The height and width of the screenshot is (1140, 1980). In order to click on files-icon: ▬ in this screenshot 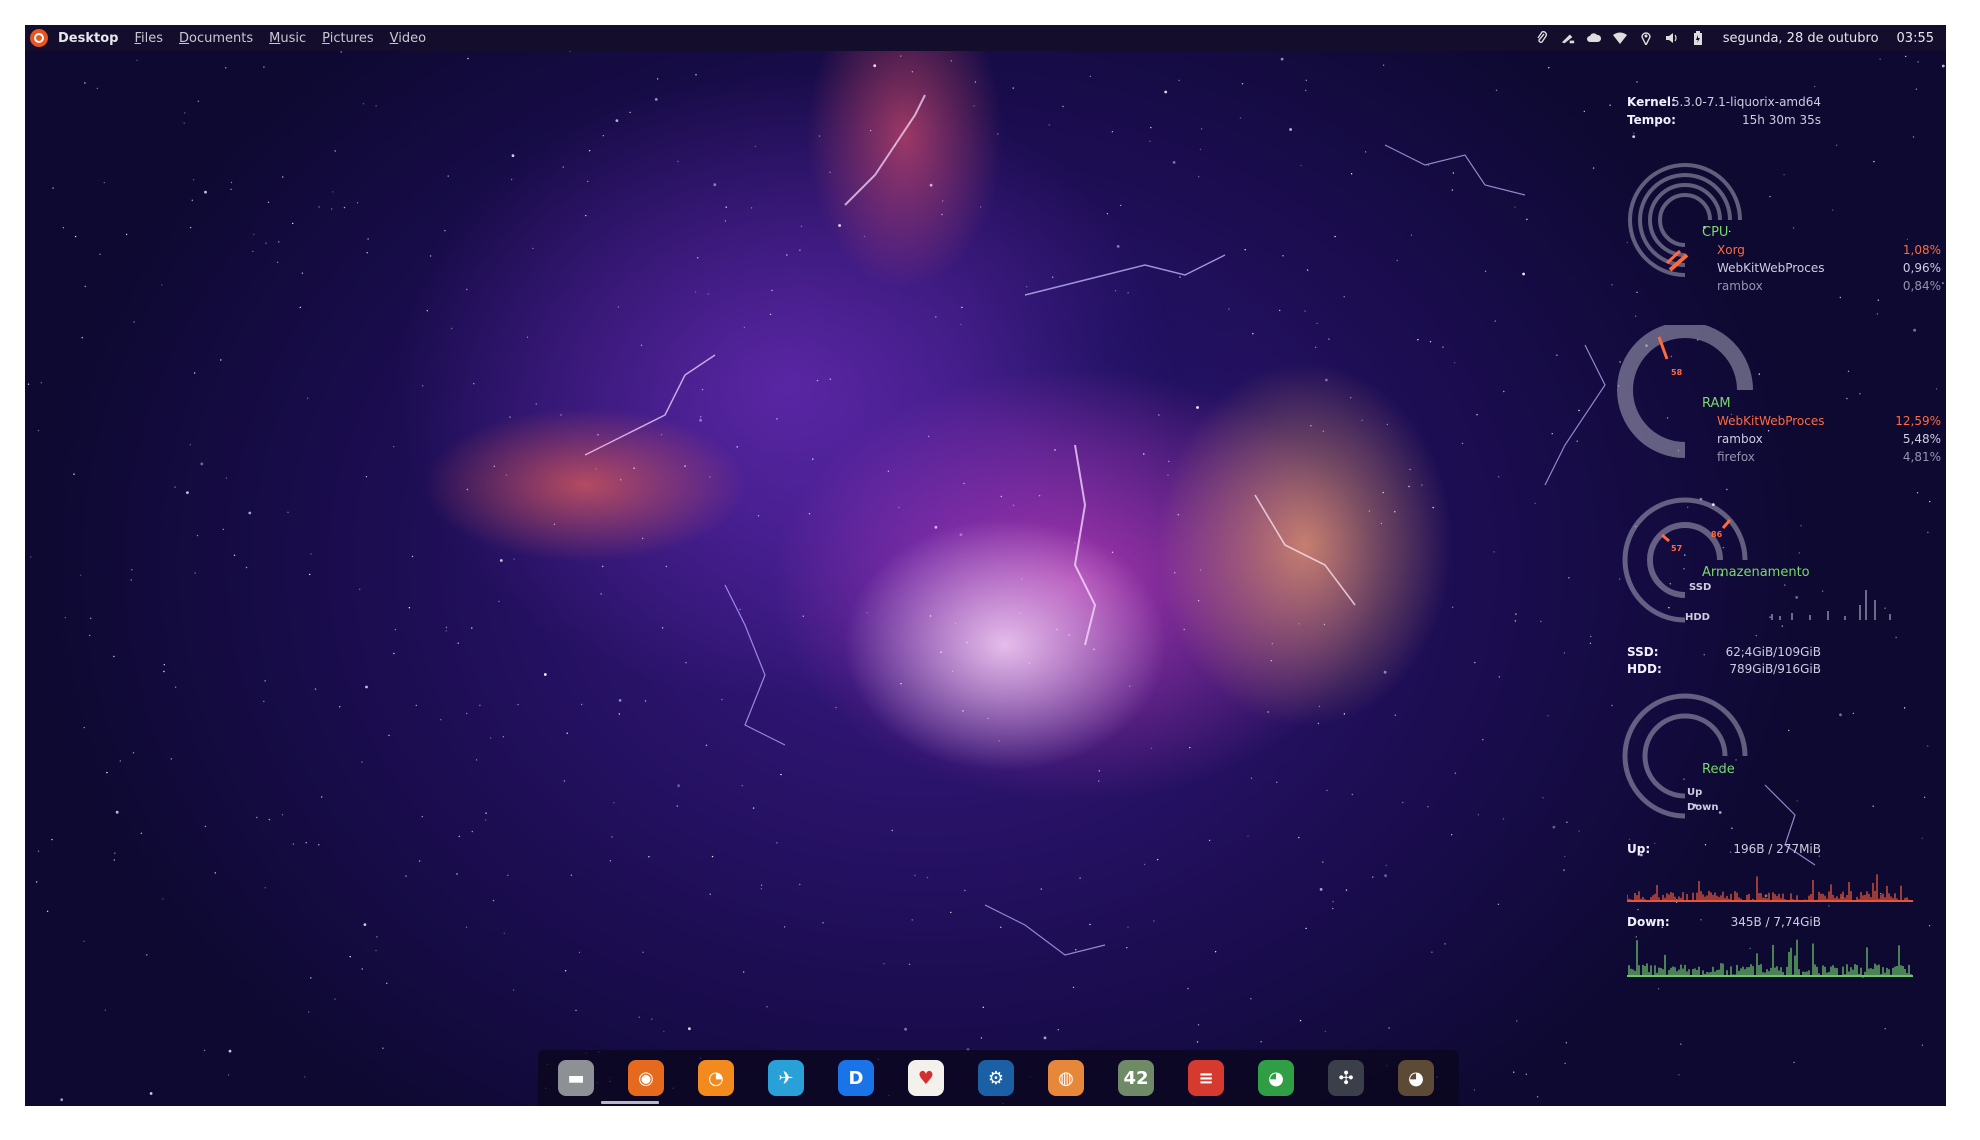, I will do `click(576, 1078)`.